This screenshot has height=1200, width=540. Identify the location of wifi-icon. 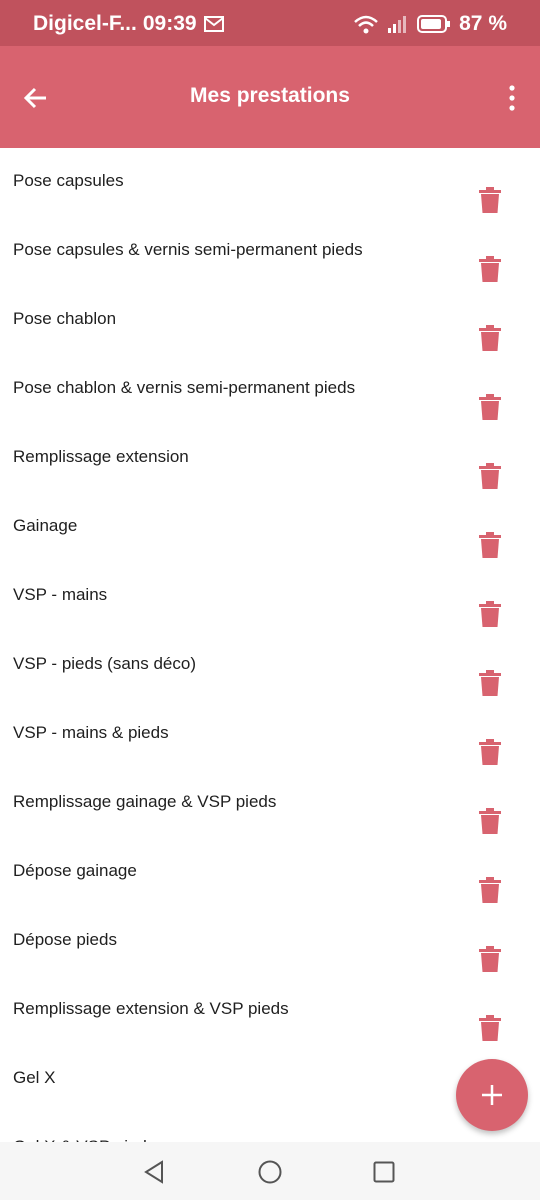
(366, 24).